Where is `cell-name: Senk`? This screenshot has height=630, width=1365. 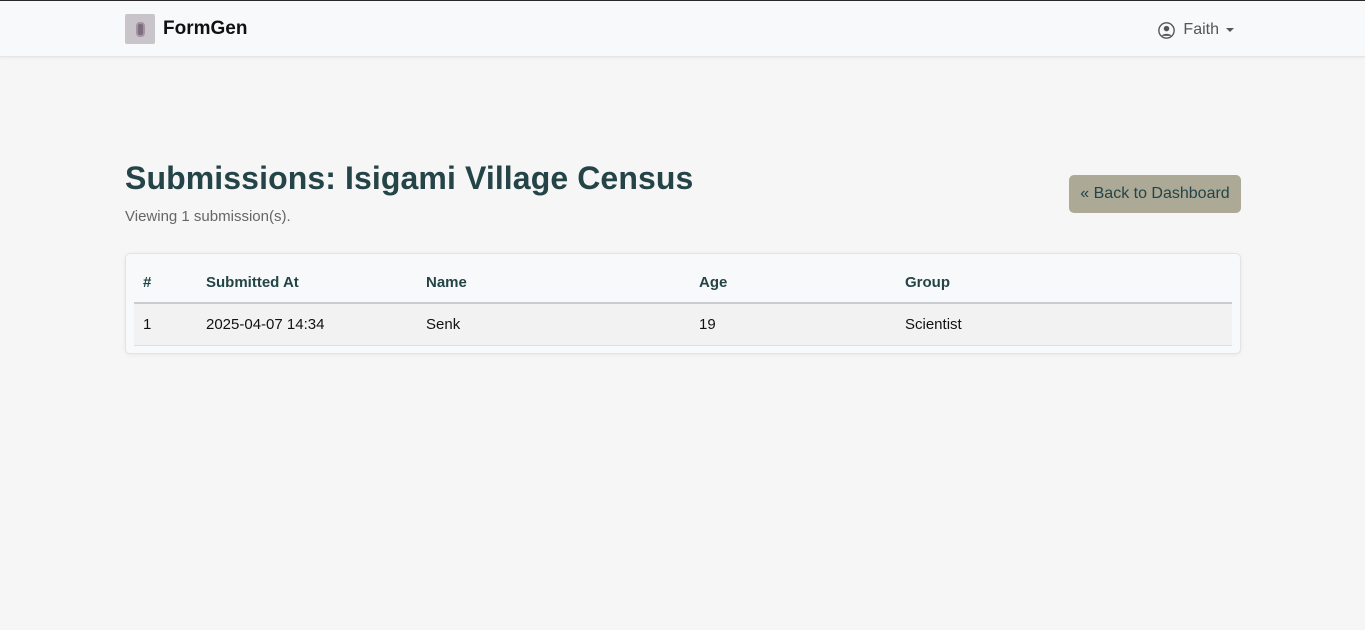
cell-name: Senk is located at coordinates (553, 324).